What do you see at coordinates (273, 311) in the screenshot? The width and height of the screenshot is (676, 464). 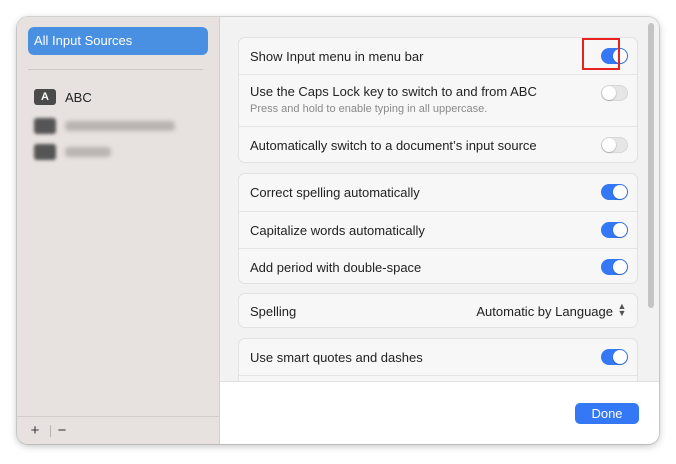 I see `row-label: Spelling` at bounding box center [273, 311].